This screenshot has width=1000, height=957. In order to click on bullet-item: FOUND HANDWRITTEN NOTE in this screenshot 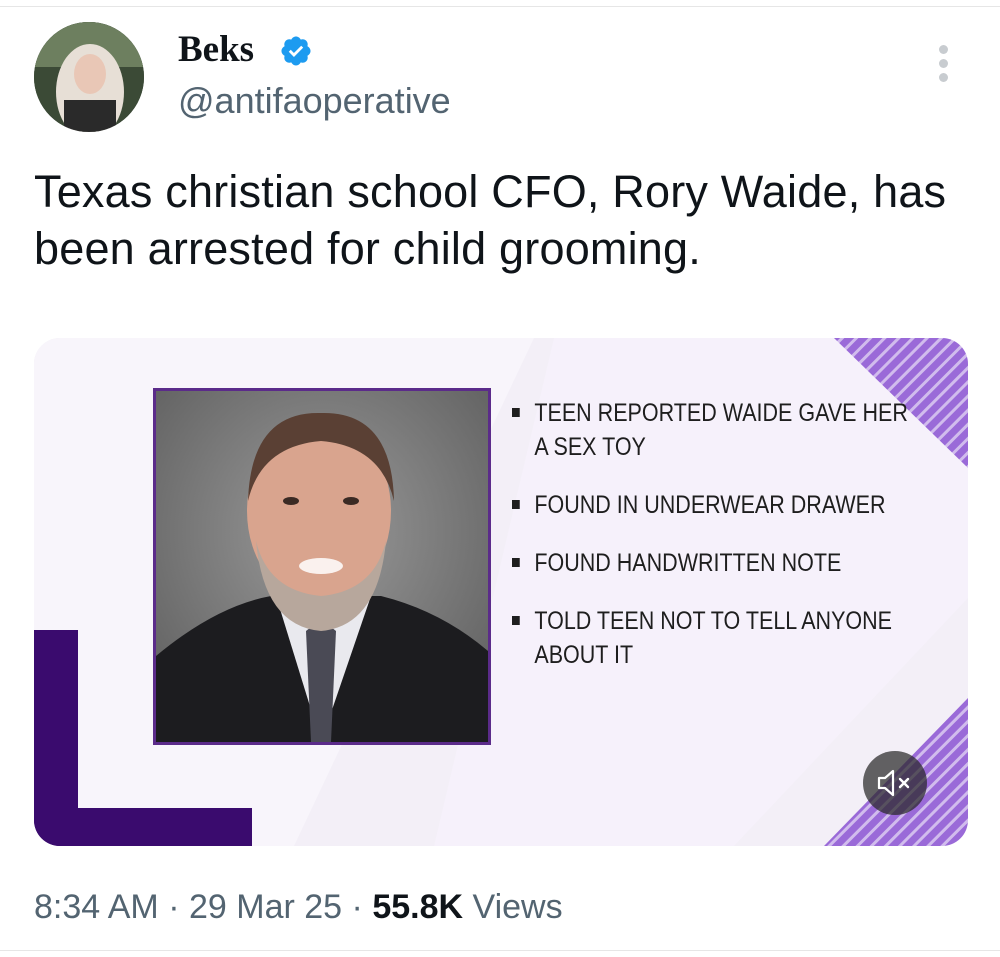, I will do `click(718, 563)`.